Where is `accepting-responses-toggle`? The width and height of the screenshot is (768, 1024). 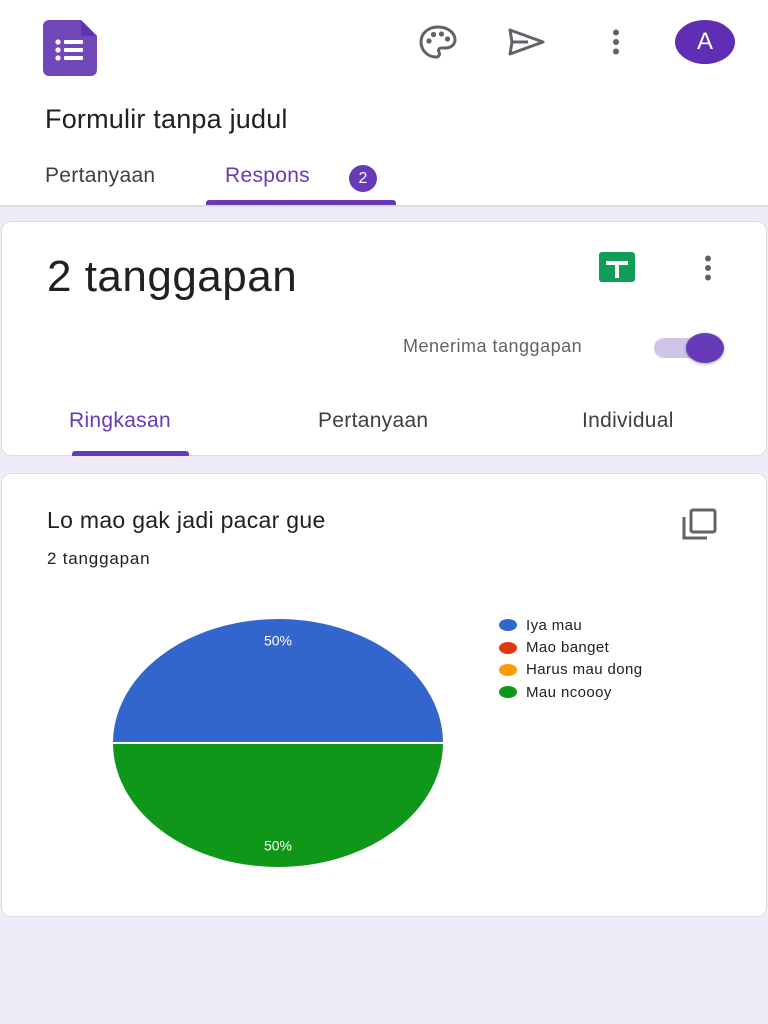
accepting-responses-toggle is located at coordinates (689, 348).